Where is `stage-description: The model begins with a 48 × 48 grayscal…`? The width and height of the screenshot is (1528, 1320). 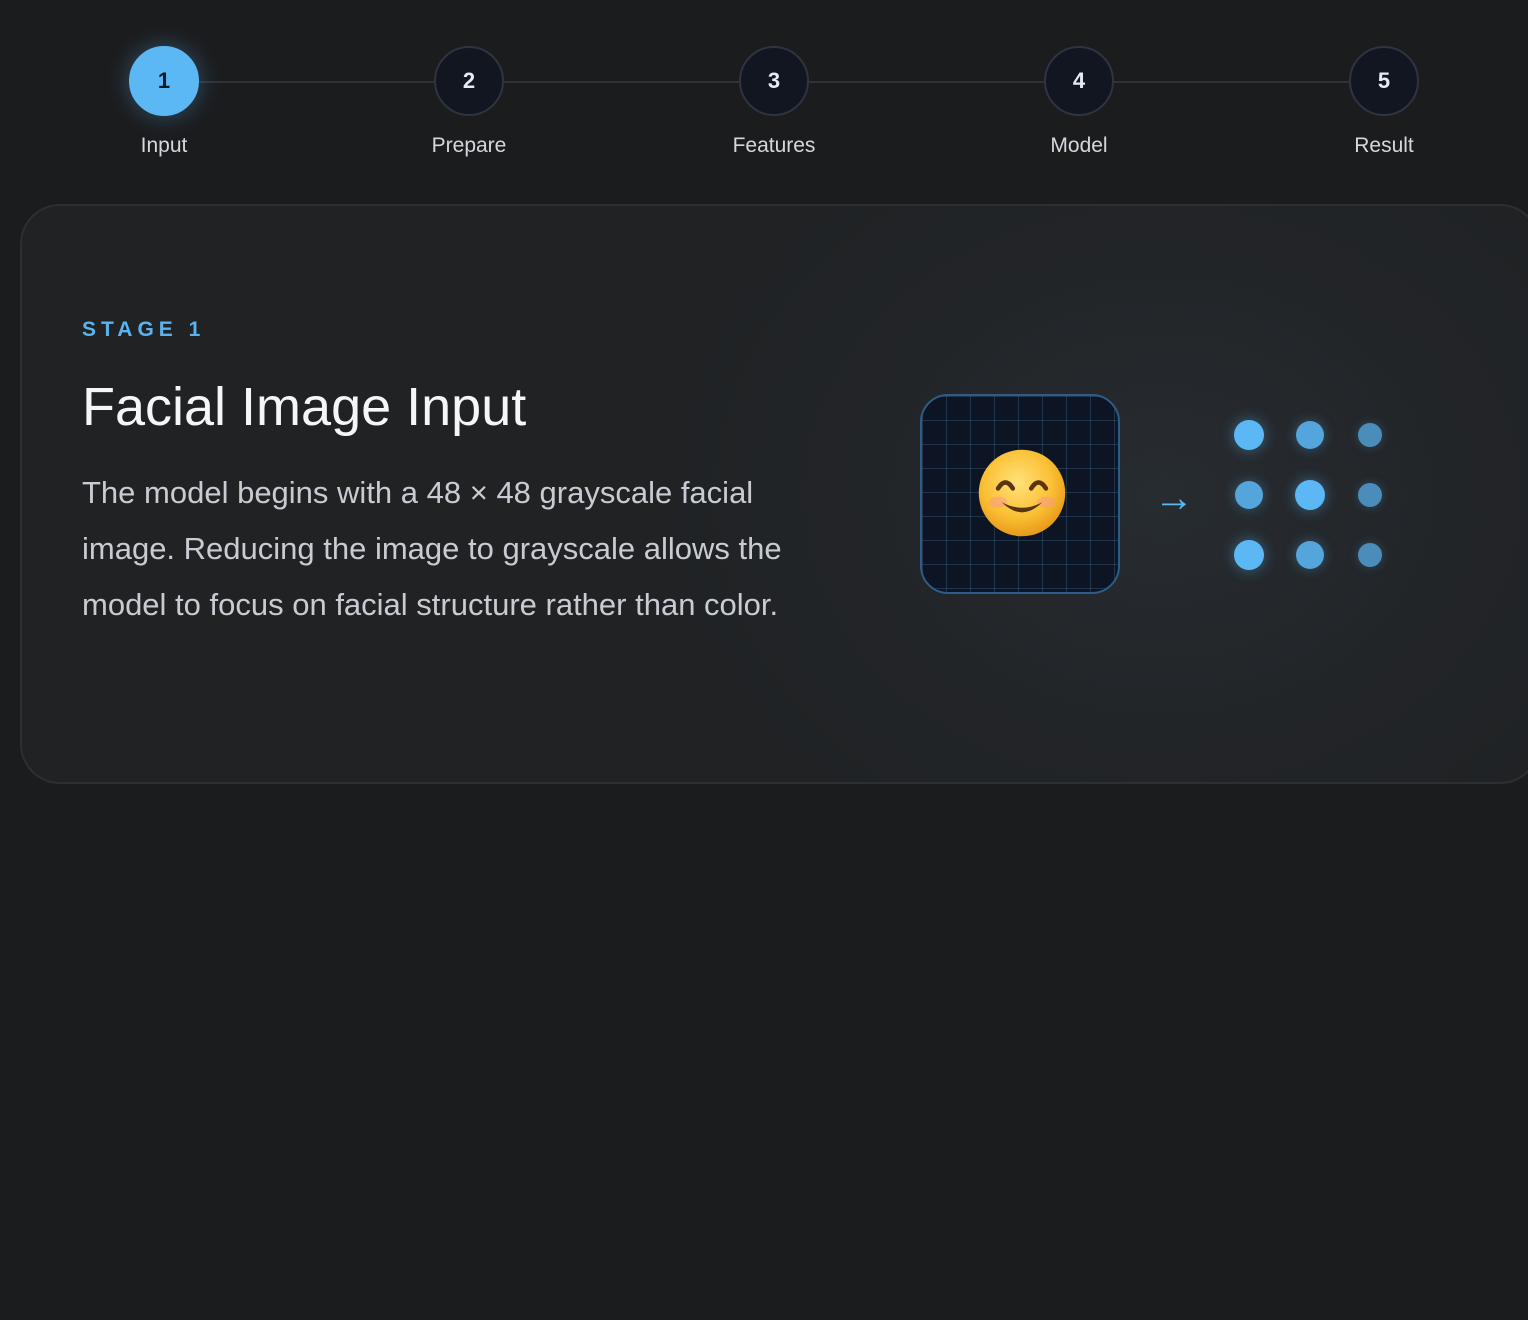 stage-description: The model begins with a 48 × 48 grayscal… is located at coordinates (432, 548).